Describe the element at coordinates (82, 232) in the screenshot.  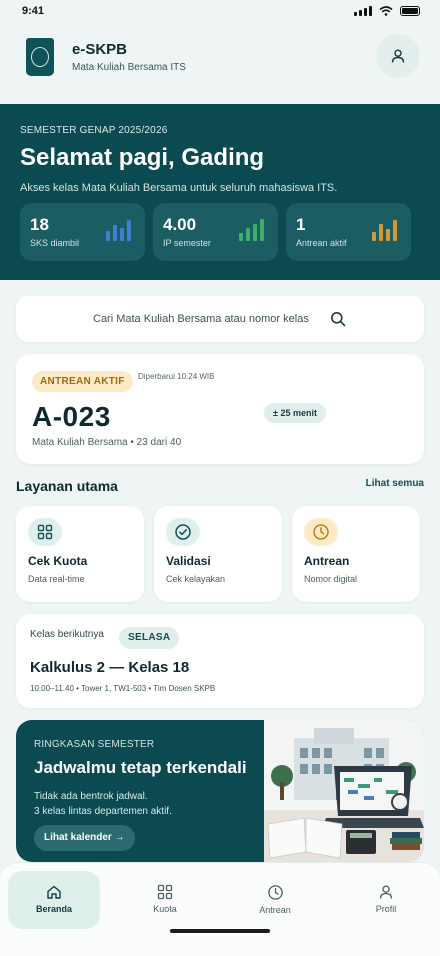
I see `stat-card-sks: 18 SKS diambil` at that location.